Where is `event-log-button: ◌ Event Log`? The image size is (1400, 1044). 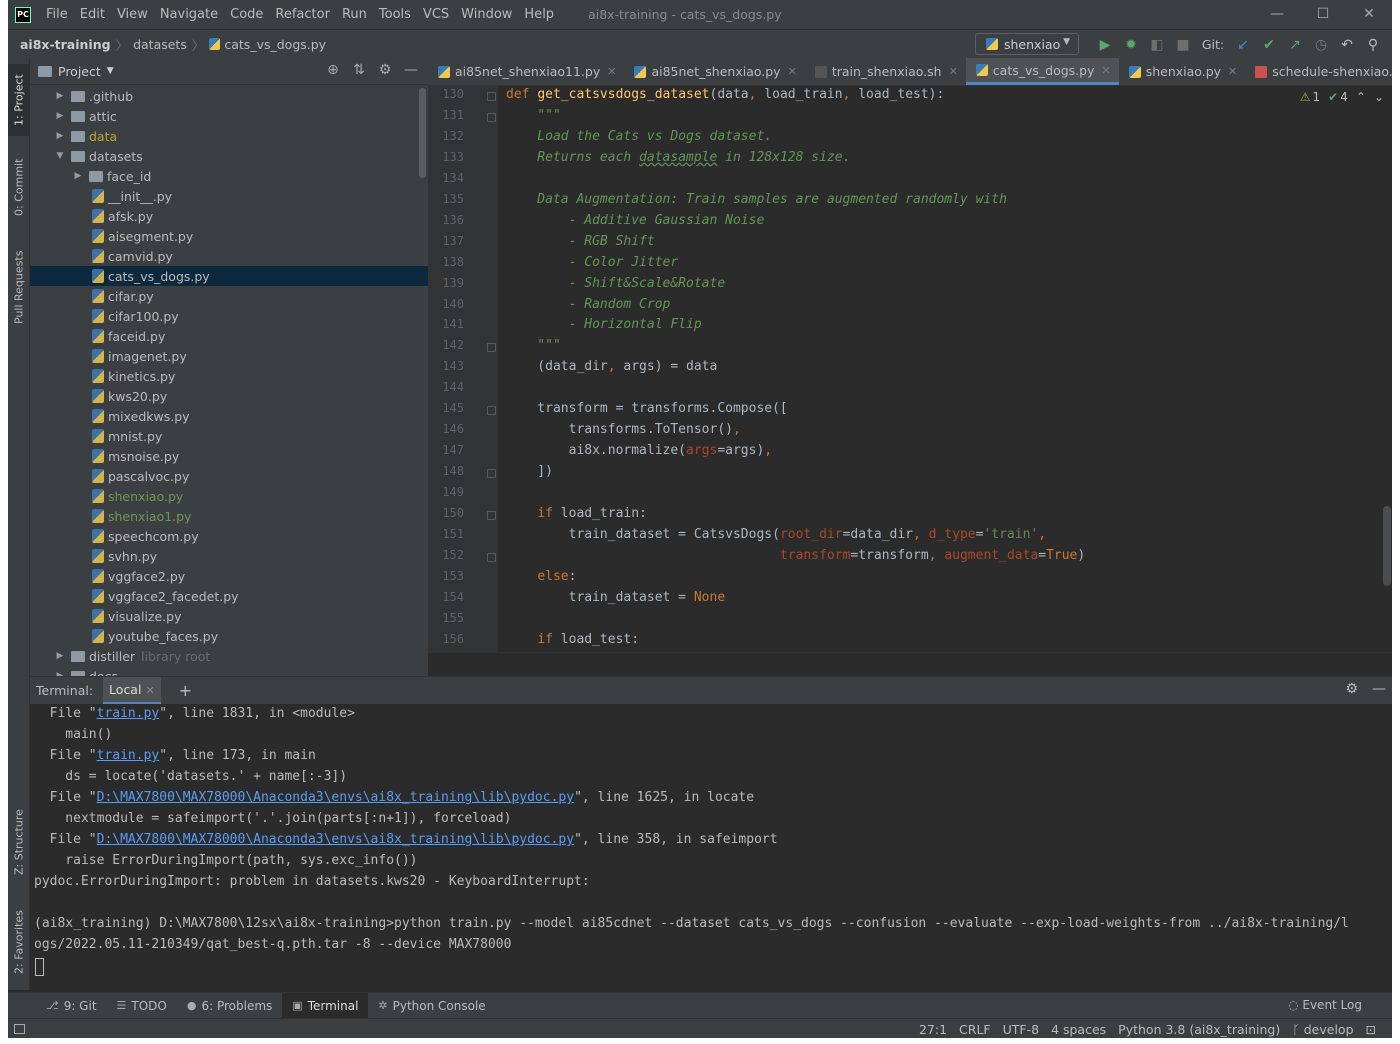
event-log-button: ◌ Event Log is located at coordinates (1325, 1005).